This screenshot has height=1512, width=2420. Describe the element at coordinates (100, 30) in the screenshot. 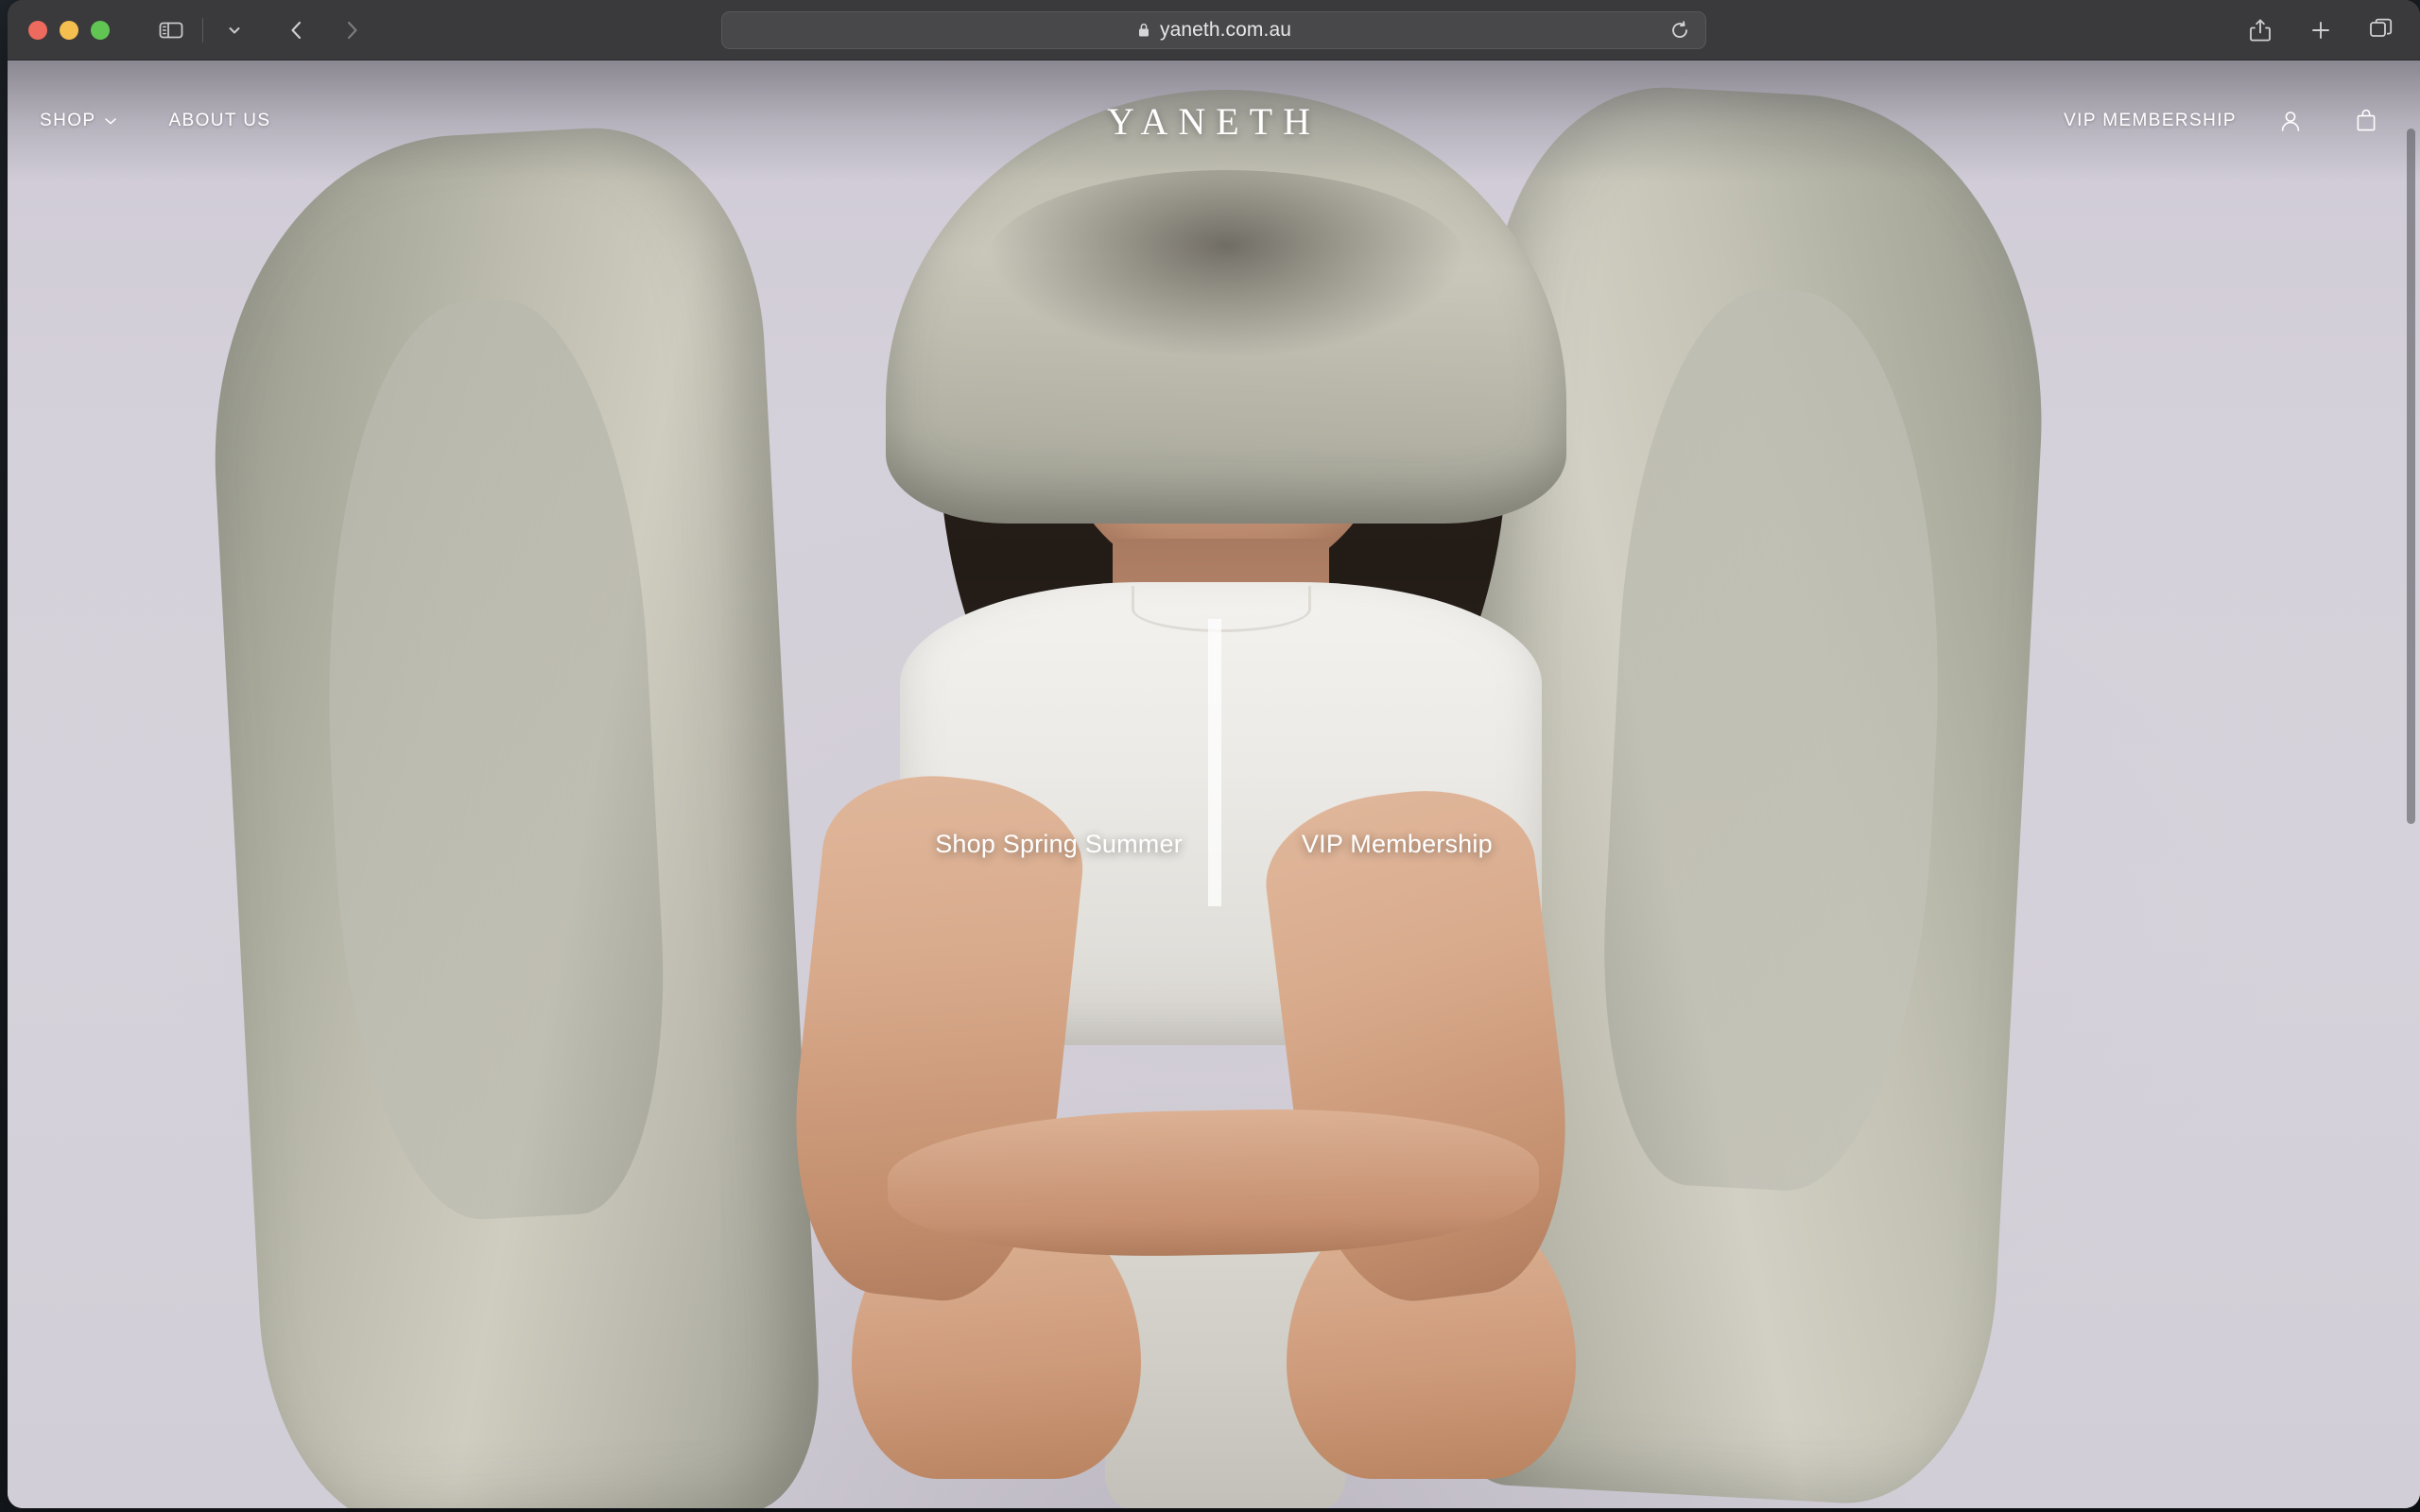

I see `maximize-window-button` at that location.